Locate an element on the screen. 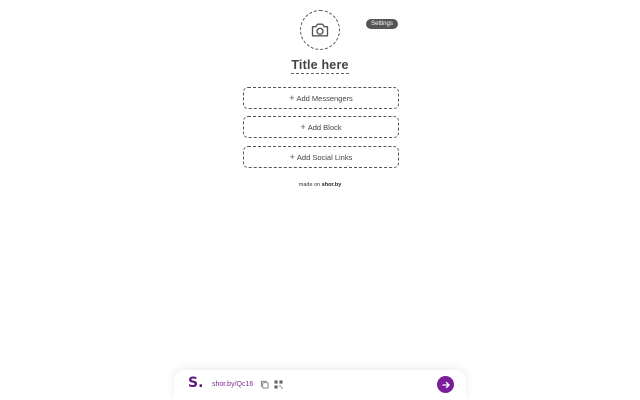 Image resolution: width=640 pixels, height=400 pixels. arrow-right-icon is located at coordinates (445, 384).